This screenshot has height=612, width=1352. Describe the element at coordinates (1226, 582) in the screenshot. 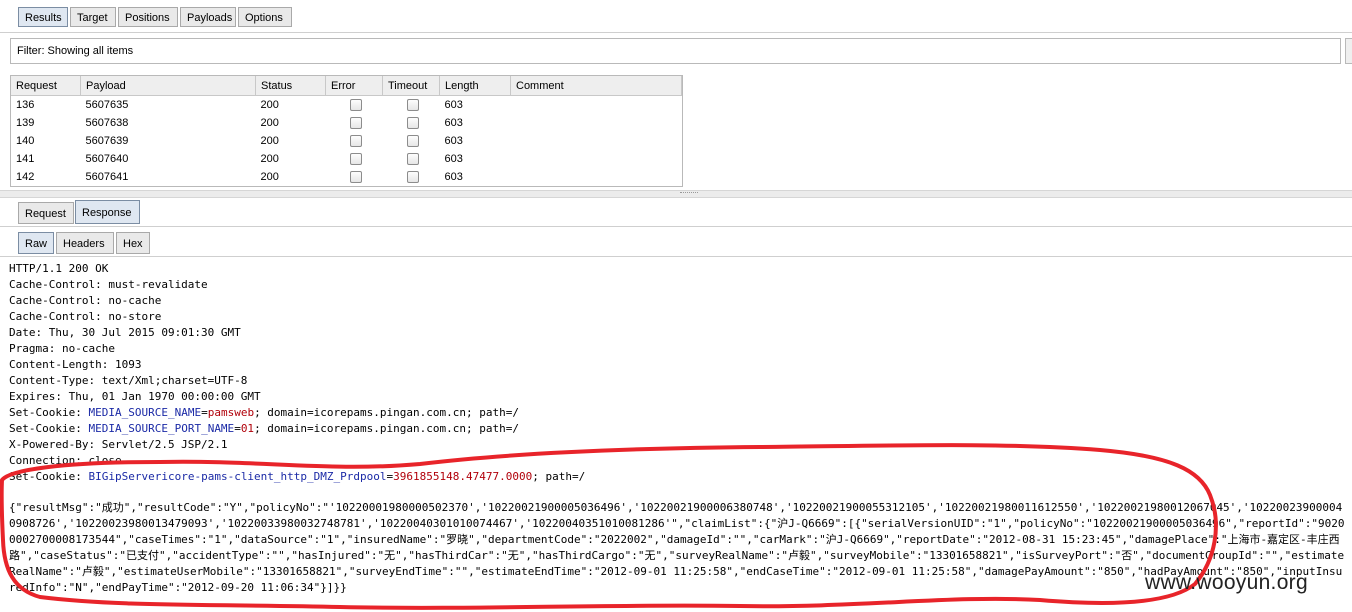

I see `watermark: www.wooyun.org` at that location.